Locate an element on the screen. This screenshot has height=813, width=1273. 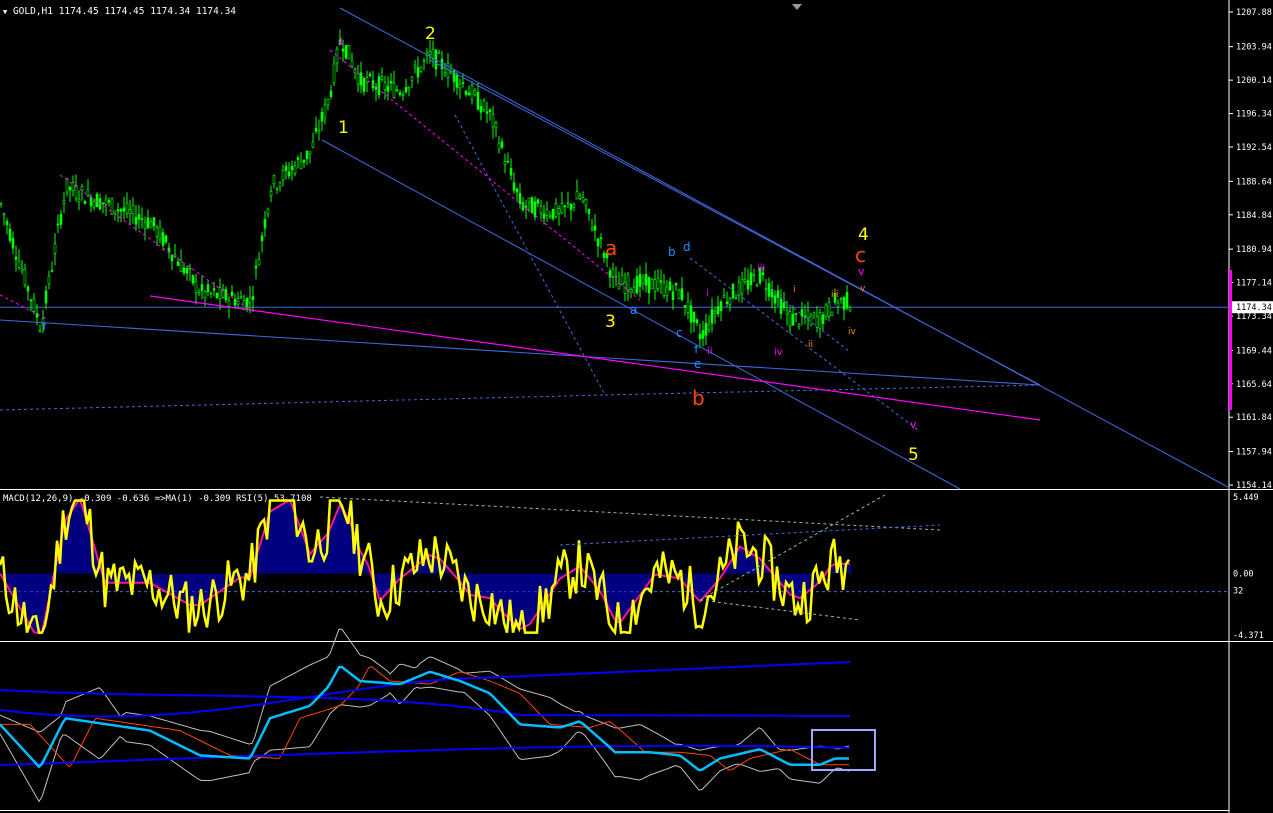
wave-label: d is located at coordinates (687, 247).